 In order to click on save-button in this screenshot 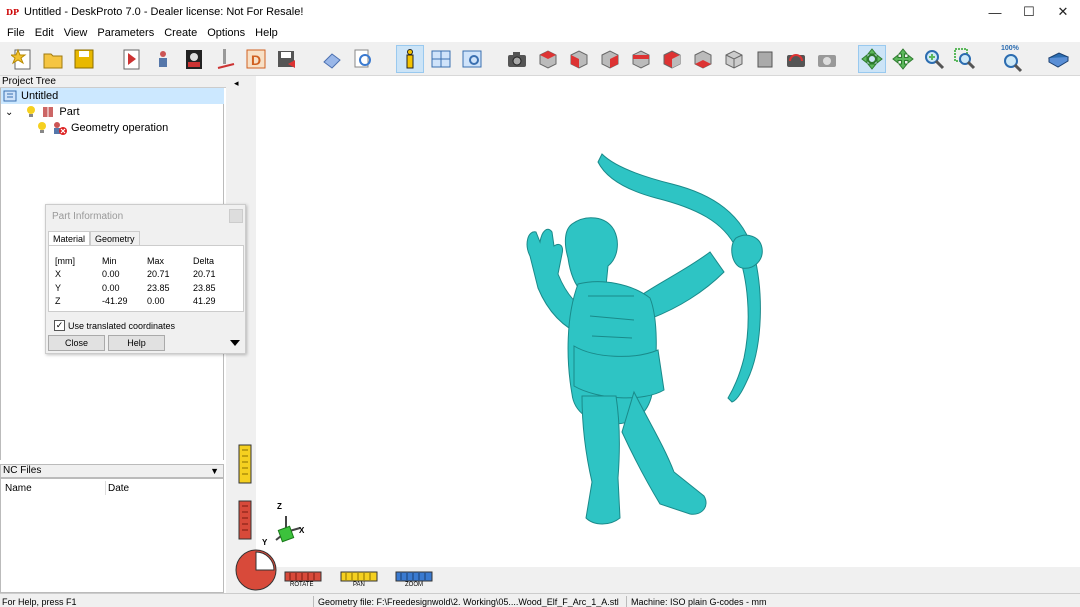, I will do `click(84, 59)`.